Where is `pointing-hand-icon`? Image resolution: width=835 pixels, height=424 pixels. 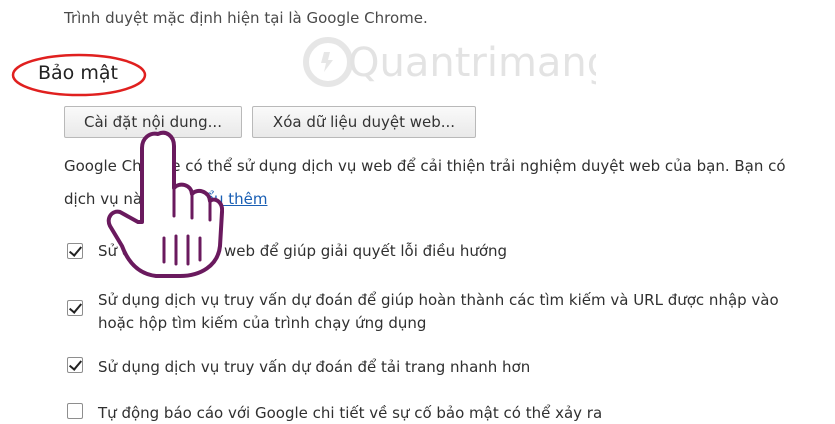 pointing-hand-icon is located at coordinates (165, 204).